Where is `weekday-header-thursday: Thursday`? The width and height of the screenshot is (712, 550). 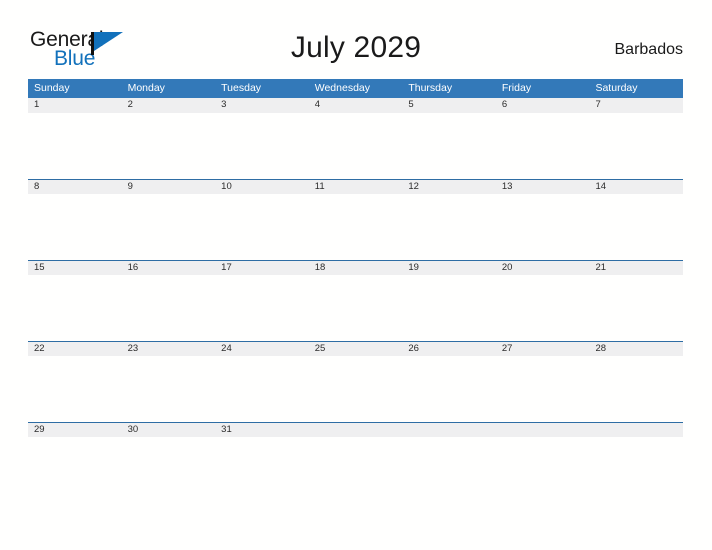 weekday-header-thursday: Thursday is located at coordinates (430, 88).